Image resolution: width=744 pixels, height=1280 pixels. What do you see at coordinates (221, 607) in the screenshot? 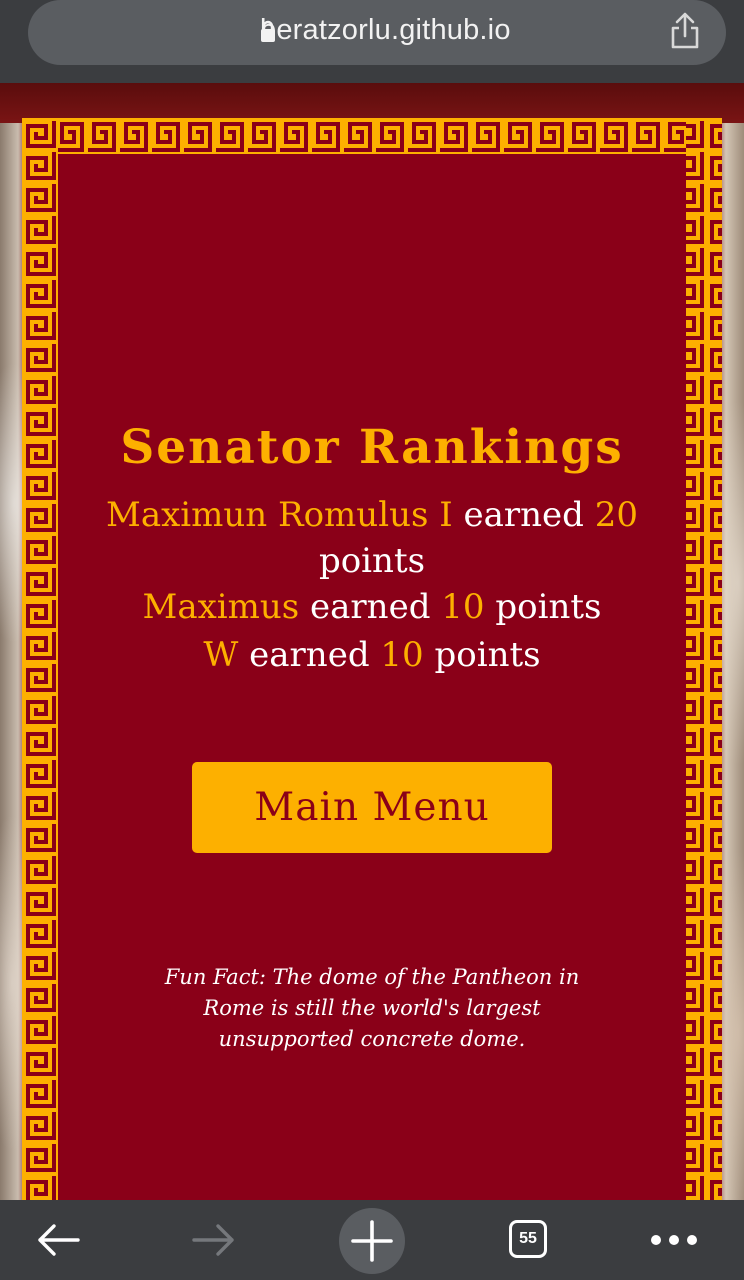
I see `senator-name: Maximus` at bounding box center [221, 607].